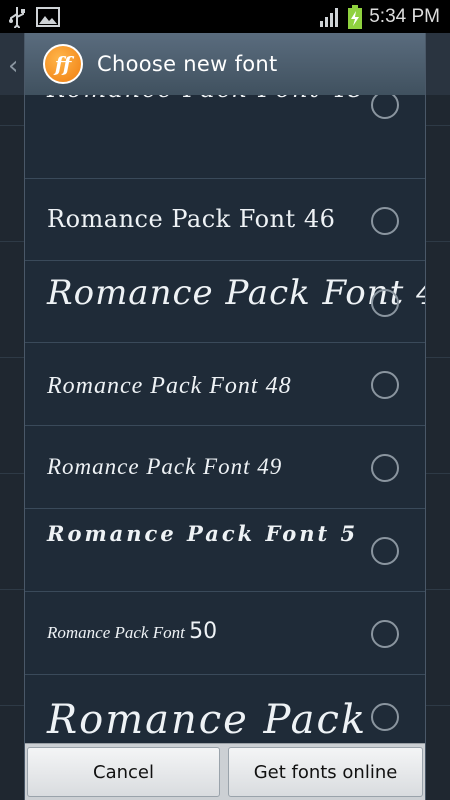 The height and width of the screenshot is (800, 450). Describe the element at coordinates (191, 219) in the screenshot. I see `font-label: Romance Pack Font 46` at that location.